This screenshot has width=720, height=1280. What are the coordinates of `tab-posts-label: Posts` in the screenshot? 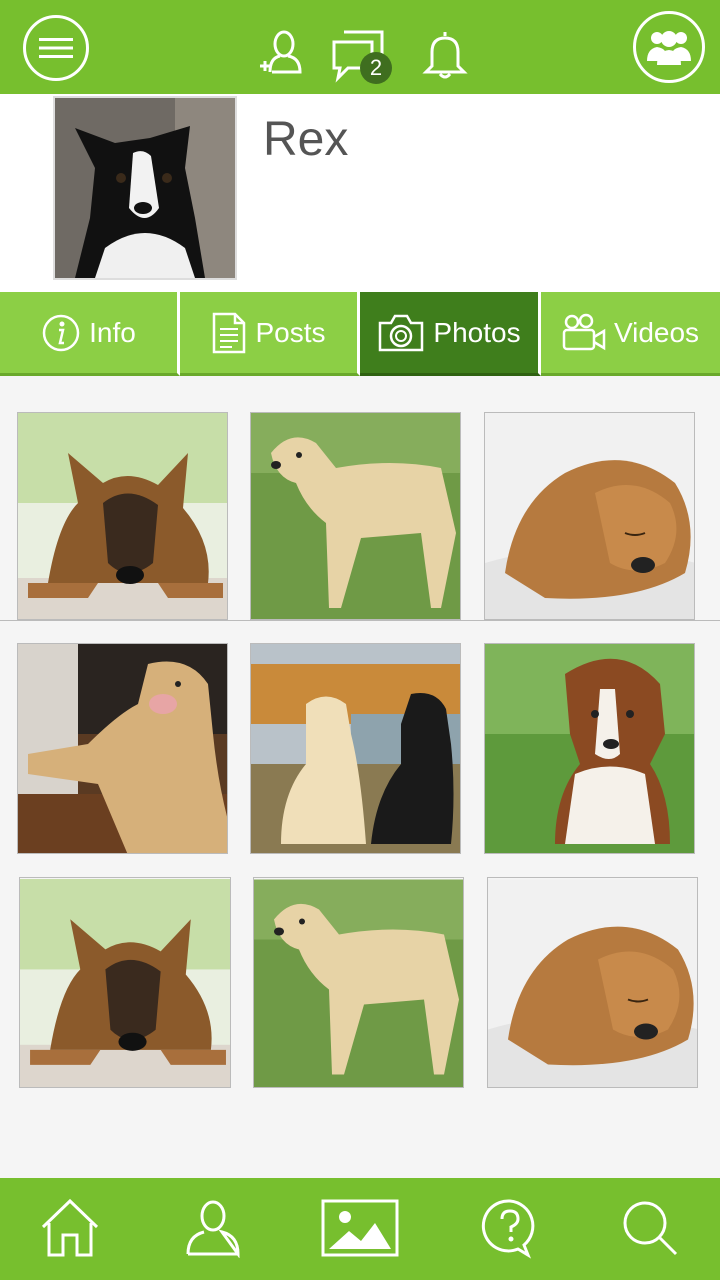 It's located at (290, 332).